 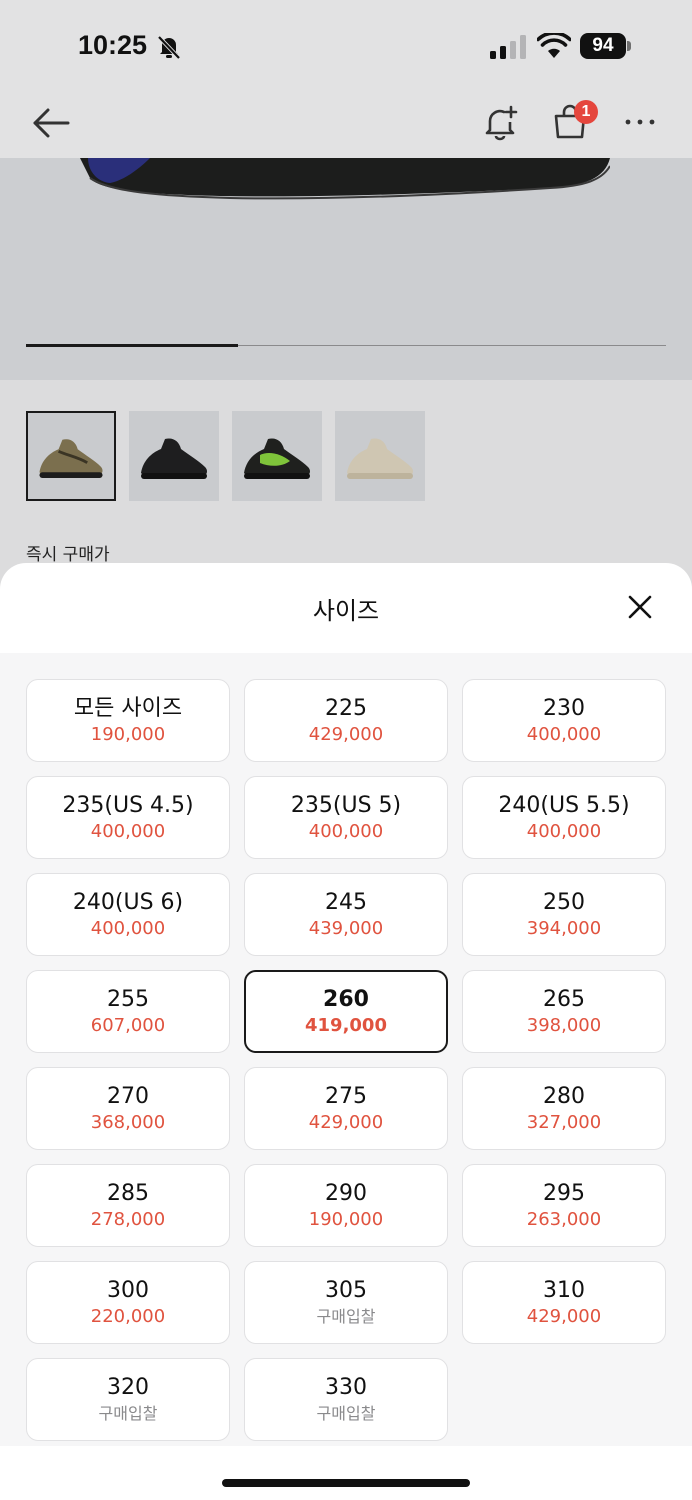 I want to click on size-option: 260 419,000, so click(x=346, y=1011).